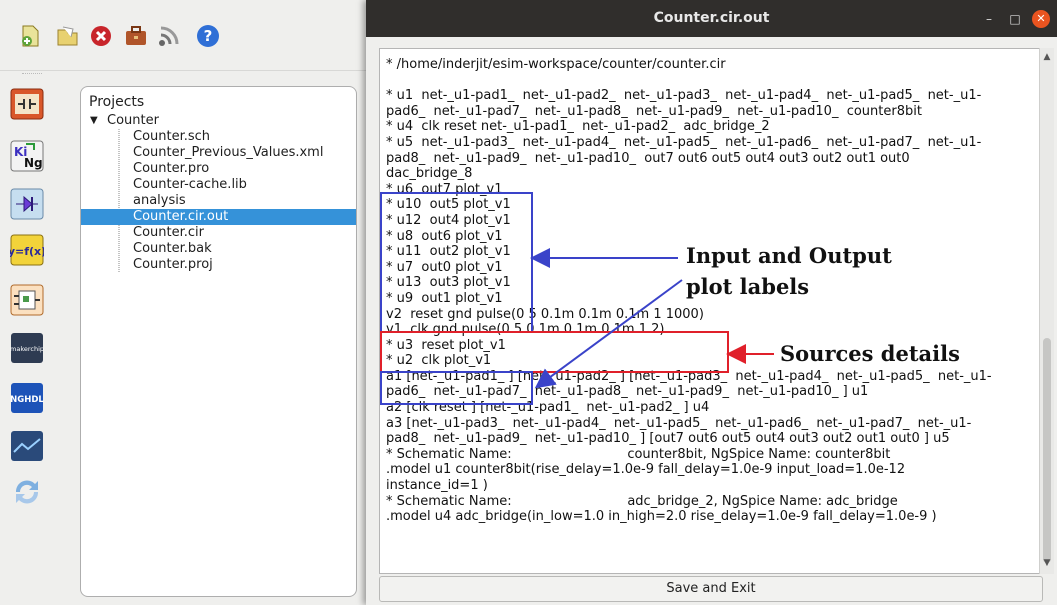 The width and height of the screenshot is (1057, 605). What do you see at coordinates (218, 265) in the screenshot?
I see `tree-file-item: Counter.proj` at bounding box center [218, 265].